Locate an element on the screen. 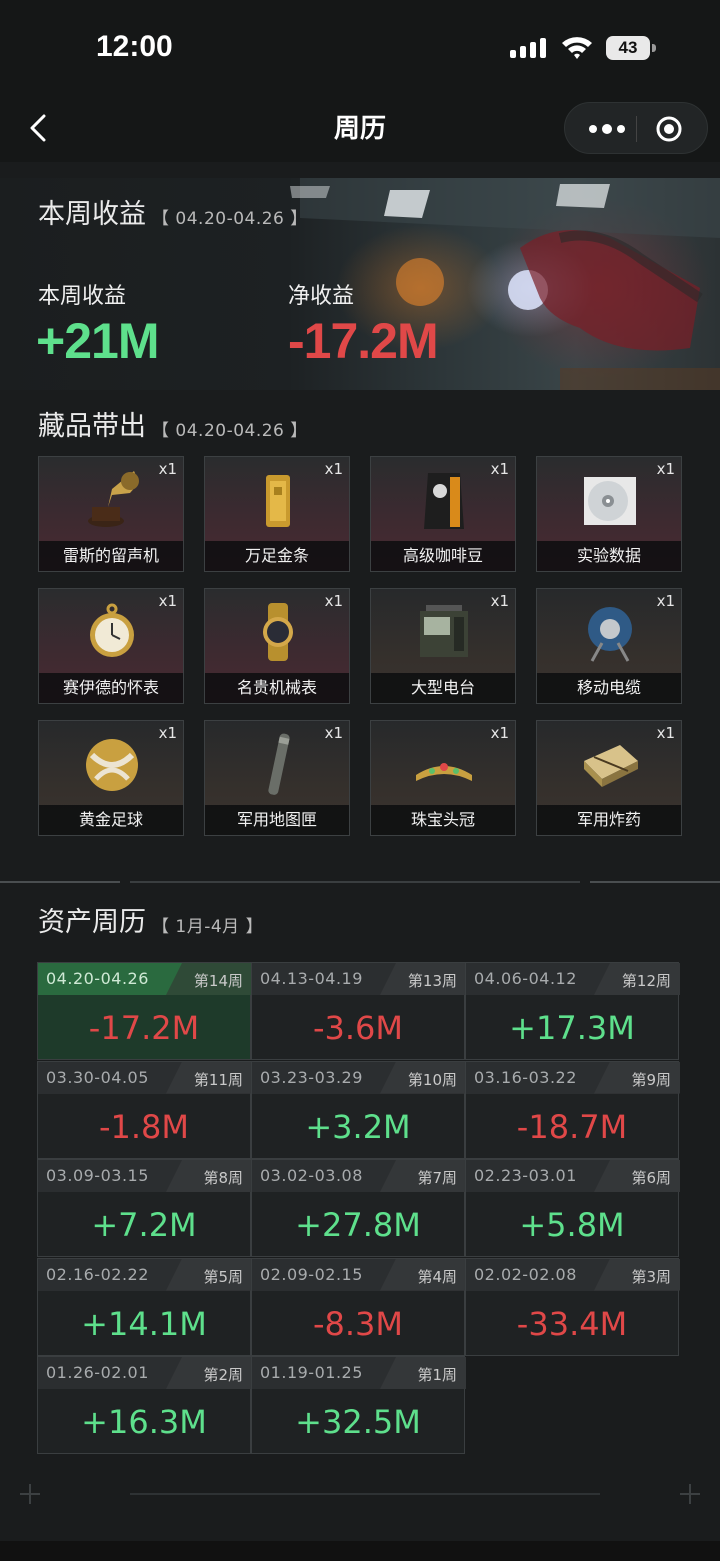 The image size is (720, 1561). week-date-range: 02.09-02.15 is located at coordinates (311, 1274).